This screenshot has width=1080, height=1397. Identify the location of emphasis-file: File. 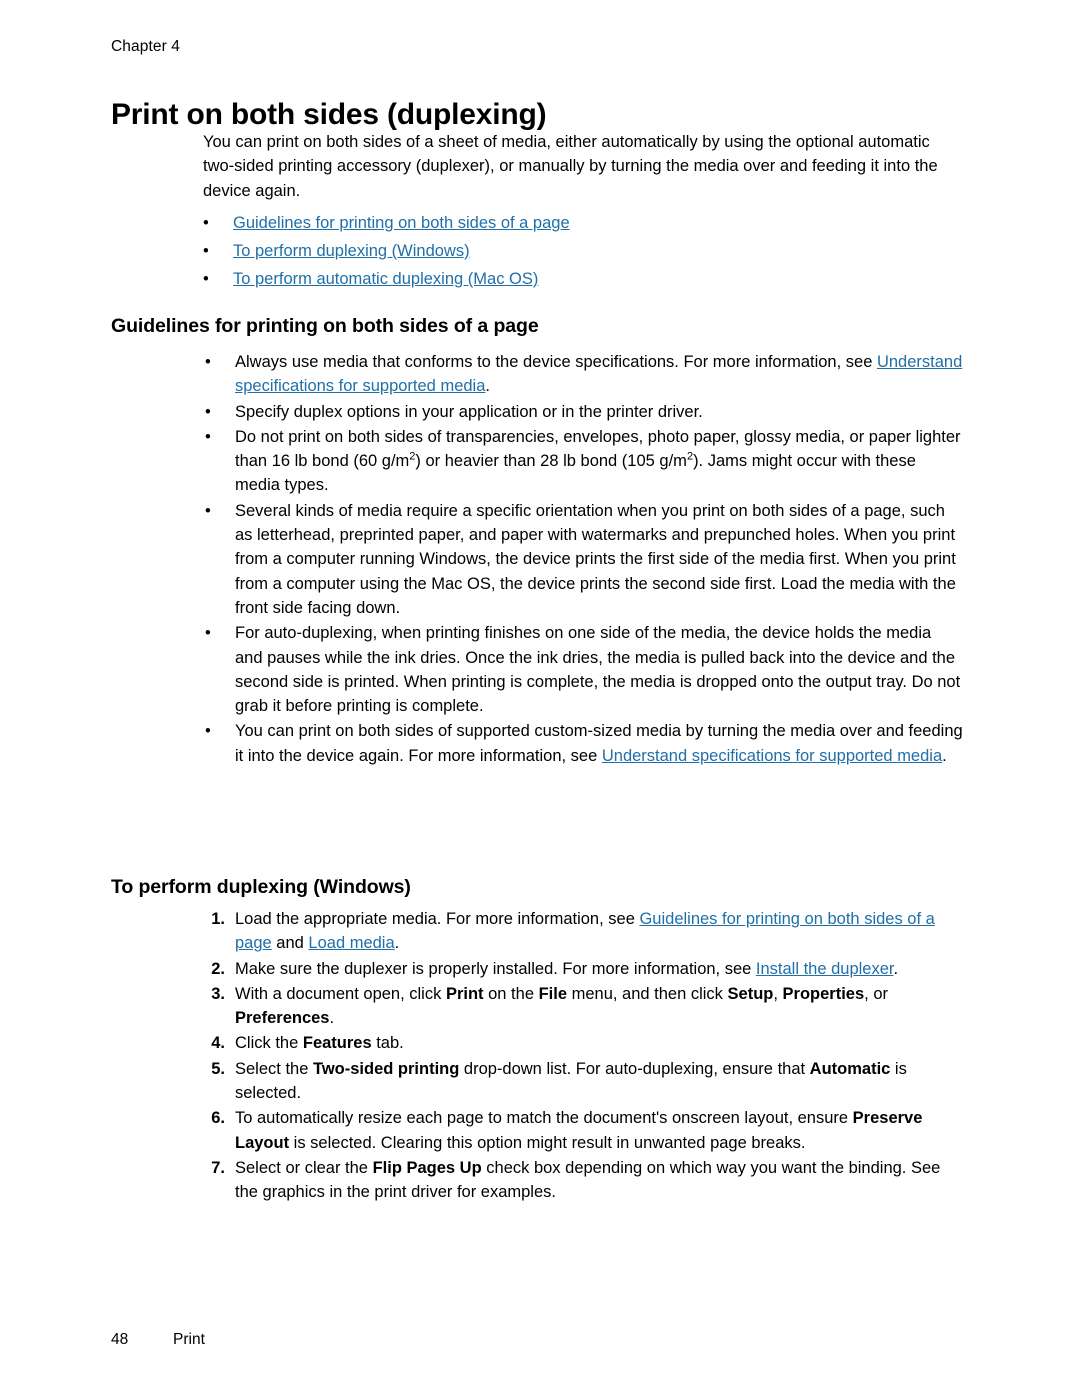
(553, 993).